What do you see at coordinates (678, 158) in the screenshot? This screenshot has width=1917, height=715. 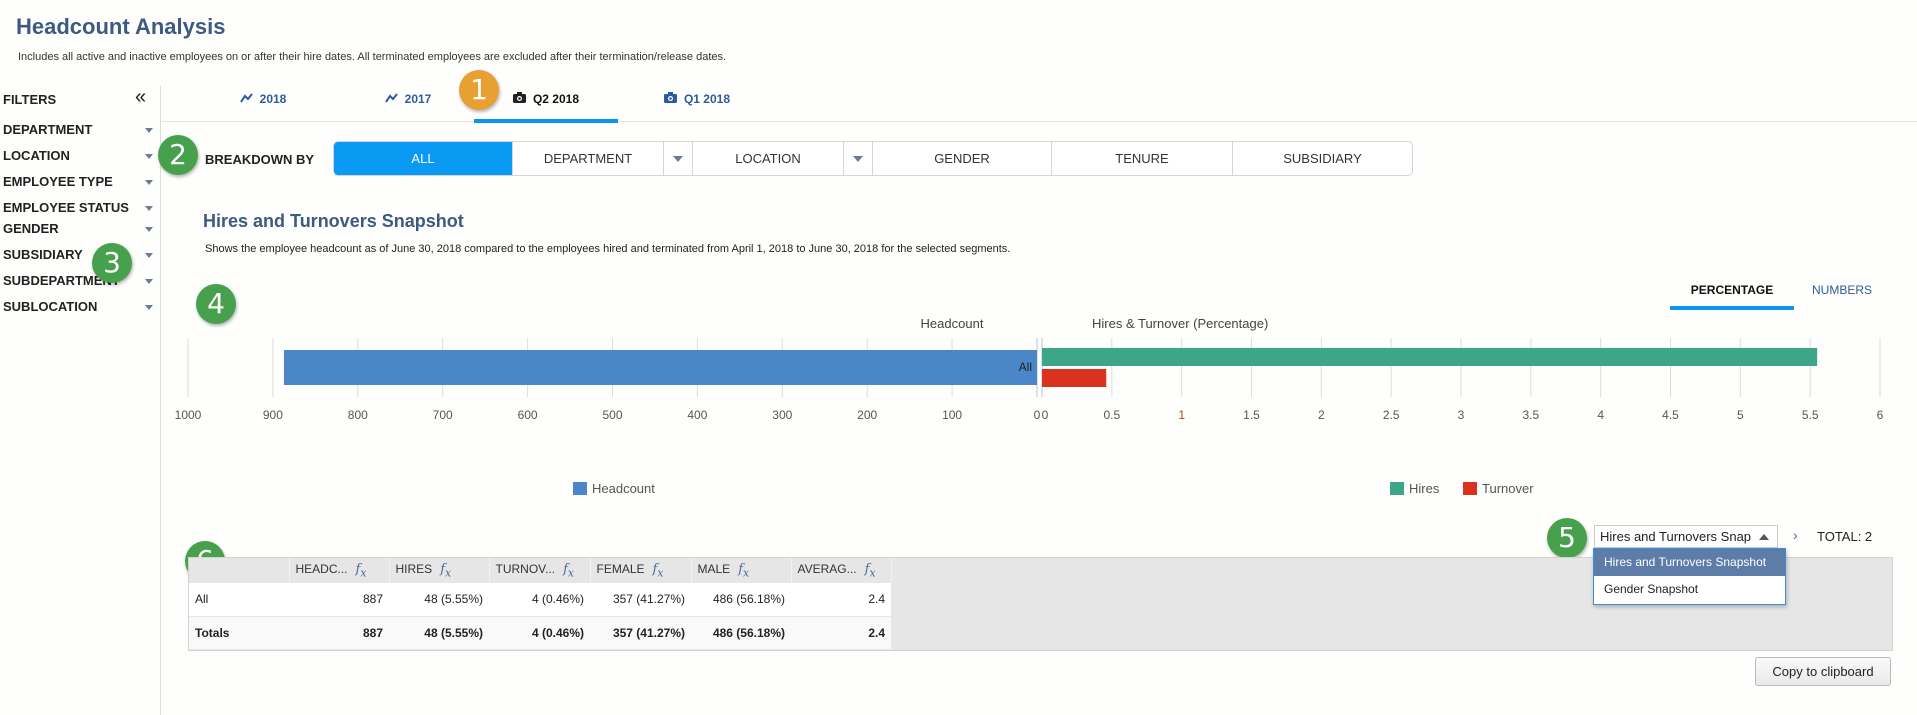 I see `department-dropdown-caret-icon` at bounding box center [678, 158].